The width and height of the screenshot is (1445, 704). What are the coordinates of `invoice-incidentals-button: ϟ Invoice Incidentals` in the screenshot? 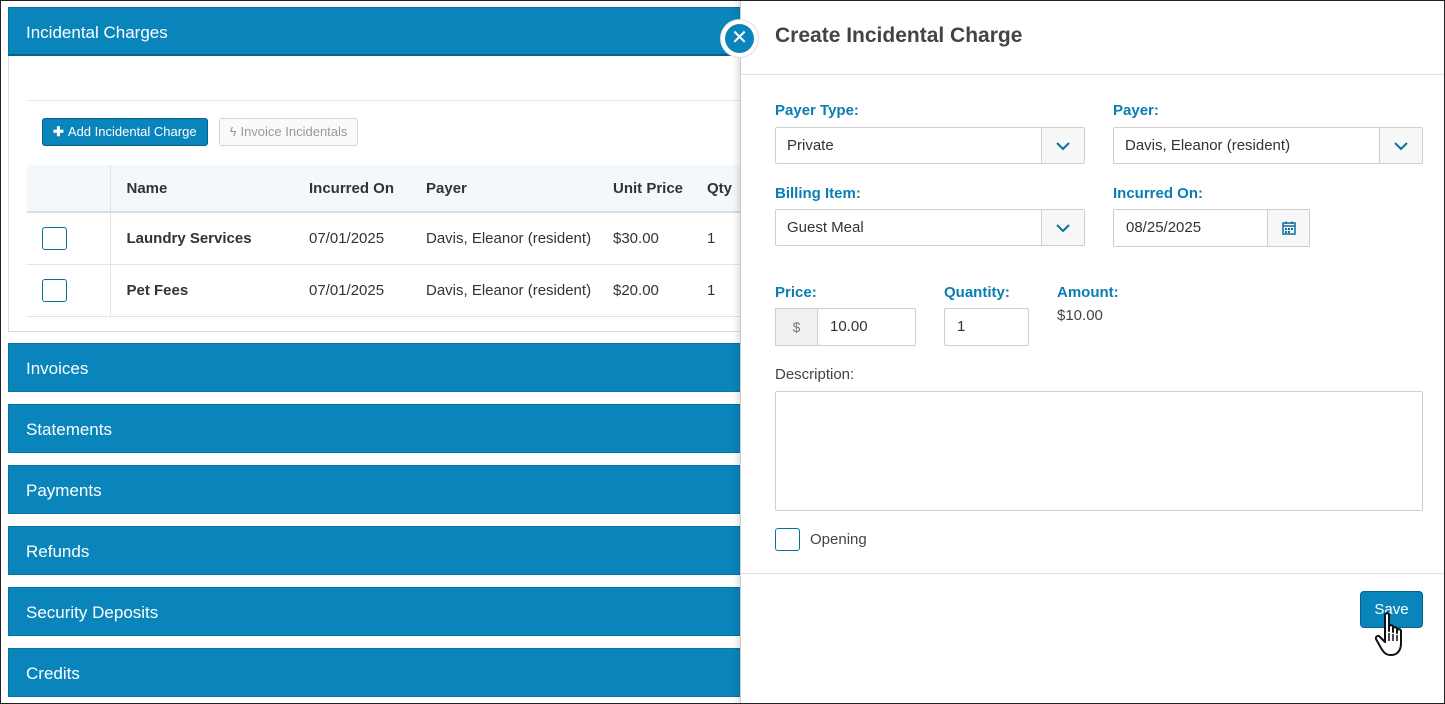 It's located at (288, 132).